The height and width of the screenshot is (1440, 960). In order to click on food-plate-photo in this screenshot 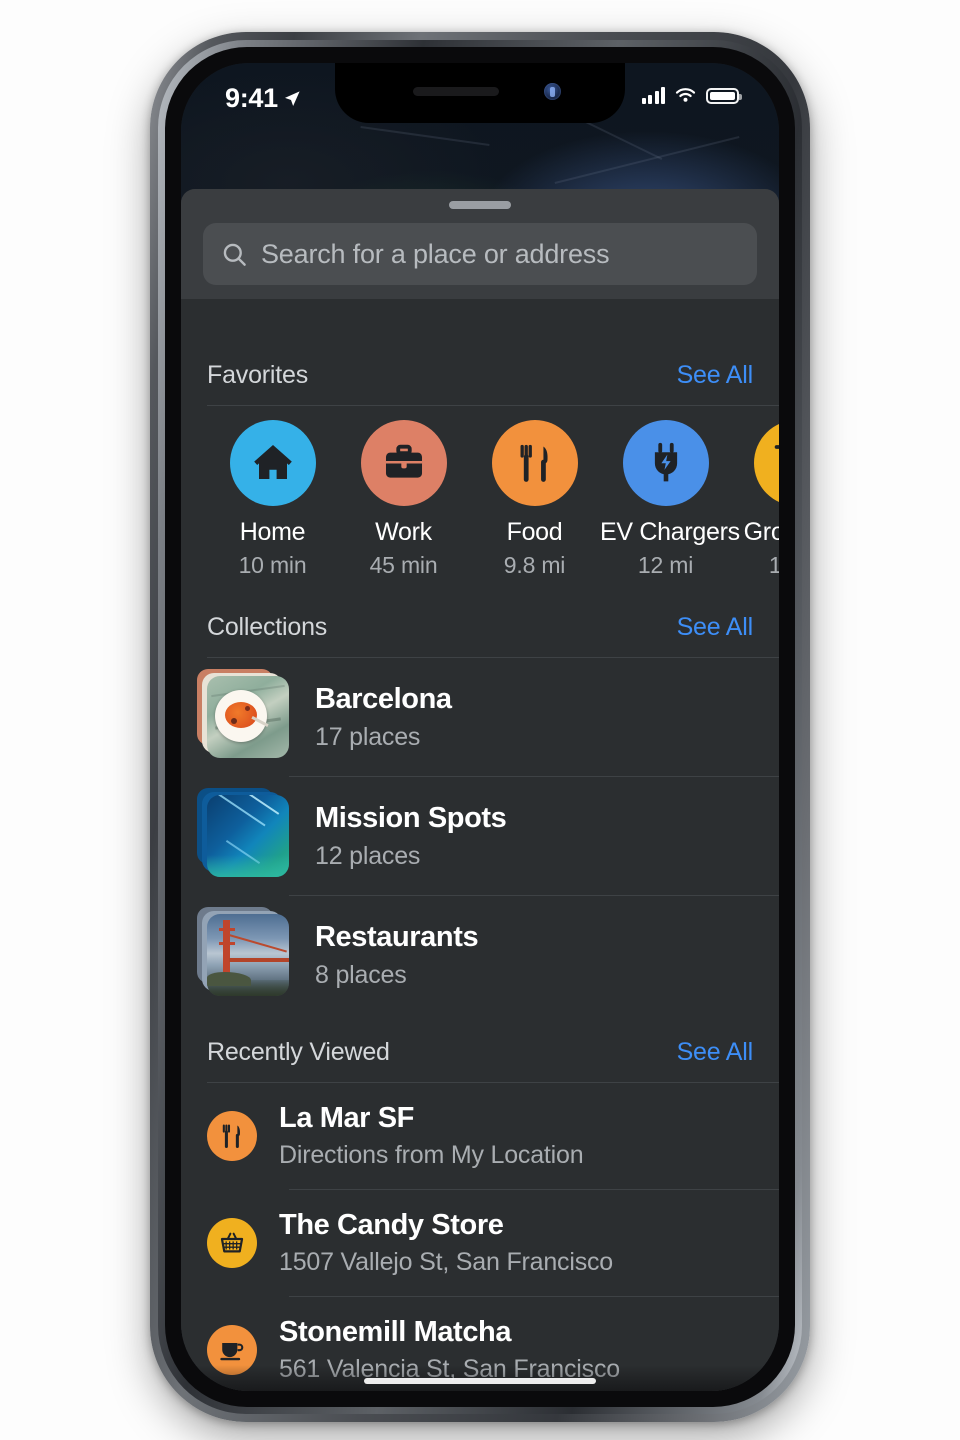, I will do `click(243, 713)`.